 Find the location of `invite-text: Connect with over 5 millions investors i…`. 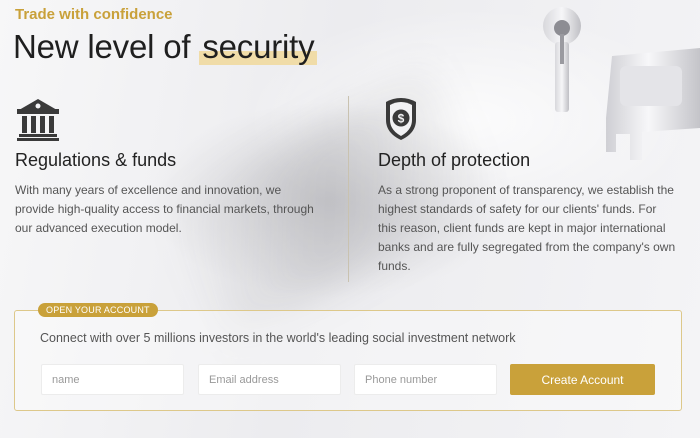

invite-text: Connect with over 5 millions investors i… is located at coordinates (278, 338).